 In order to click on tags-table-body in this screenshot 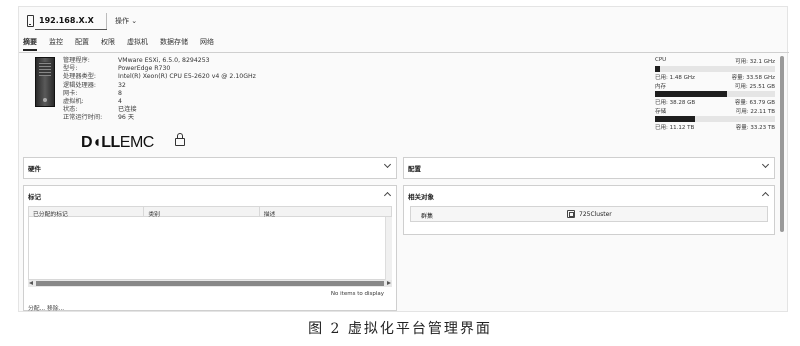, I will do `click(210, 248)`.